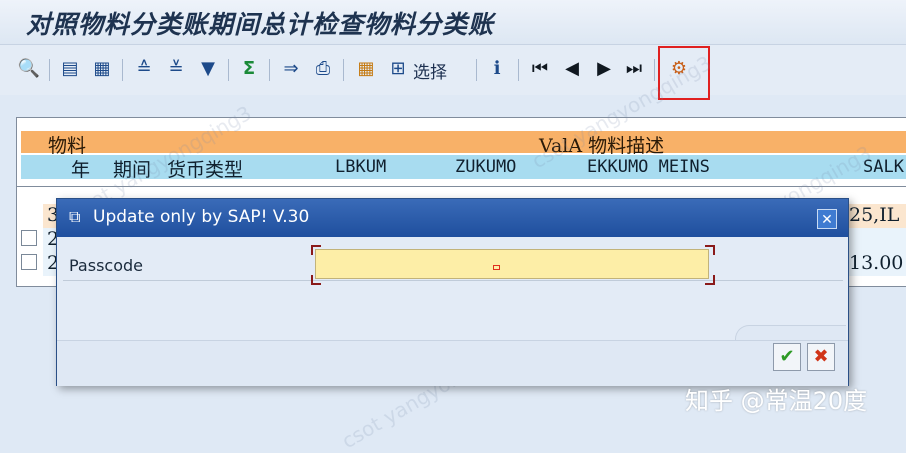 This screenshot has height=453, width=906. Describe the element at coordinates (361, 167) in the screenshot. I see `header-lbkum: LBKUM` at that location.